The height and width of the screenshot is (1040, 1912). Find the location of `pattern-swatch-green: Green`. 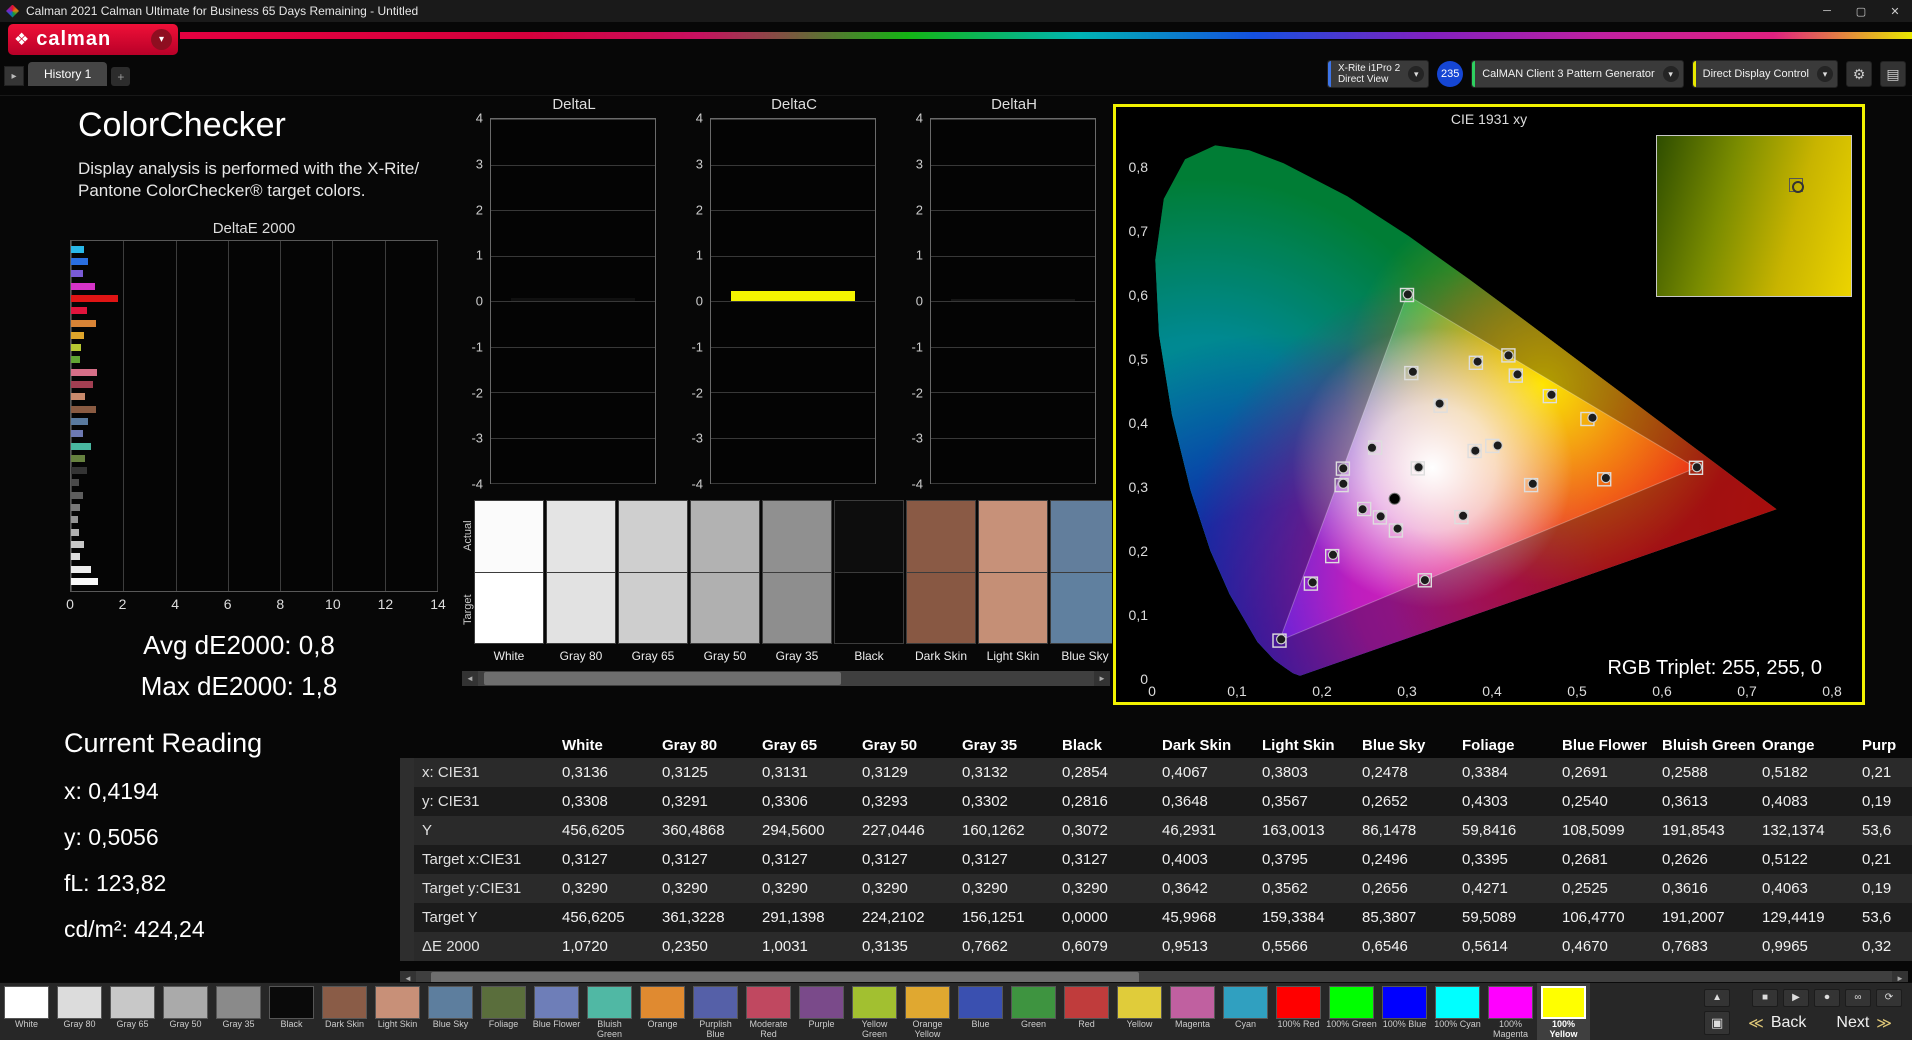

pattern-swatch-green: Green is located at coordinates (1033, 1011).